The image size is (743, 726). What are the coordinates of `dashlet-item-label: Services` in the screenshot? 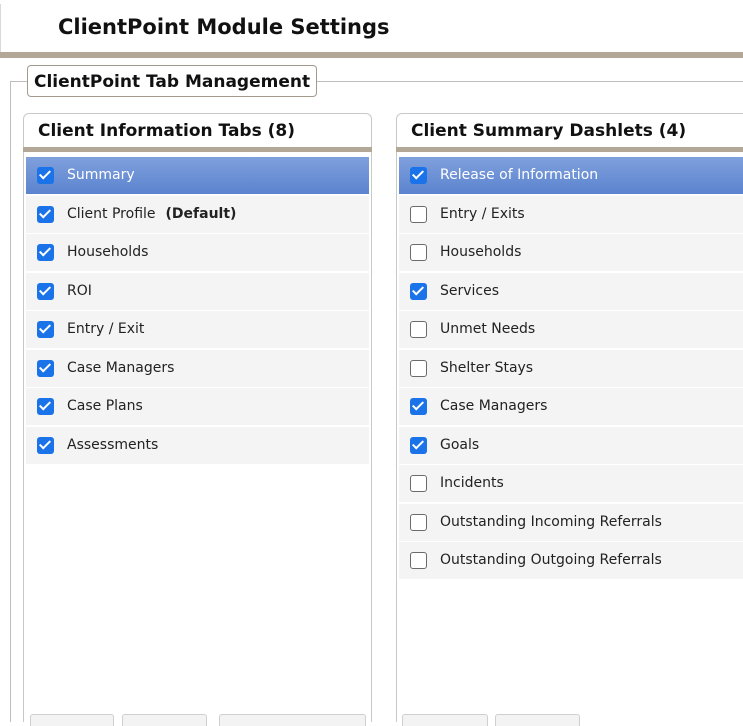 It's located at (469, 291).